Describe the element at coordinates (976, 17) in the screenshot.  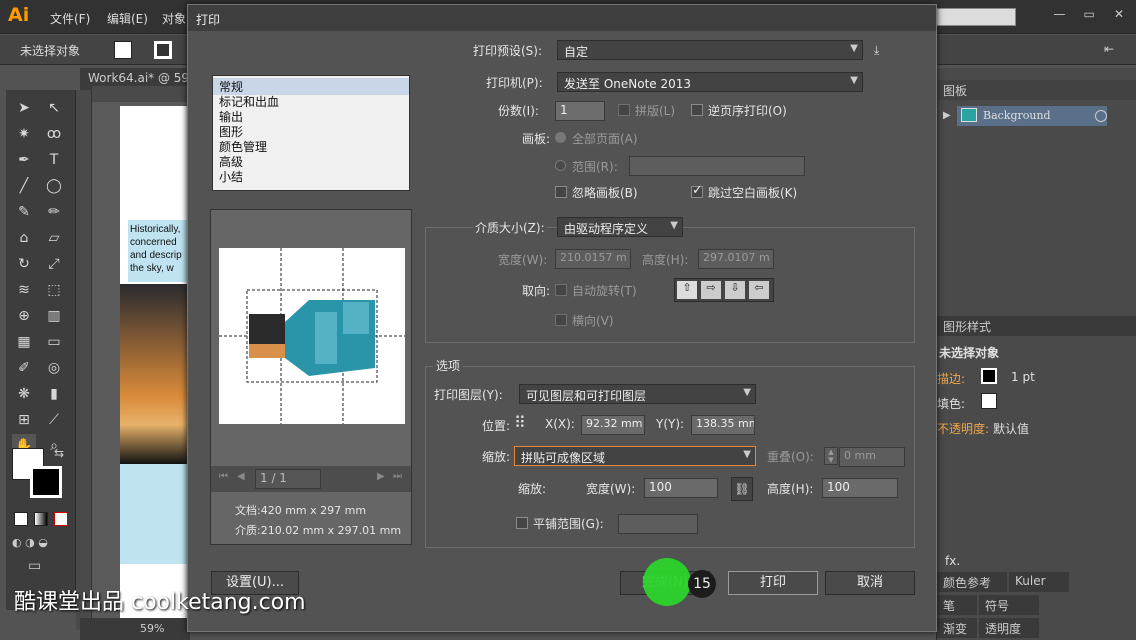
I see `search-input` at that location.